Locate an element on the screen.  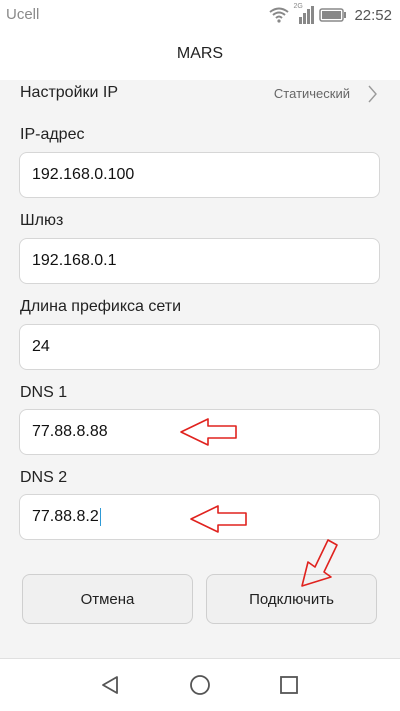
recents-icon is located at coordinates (289, 685).